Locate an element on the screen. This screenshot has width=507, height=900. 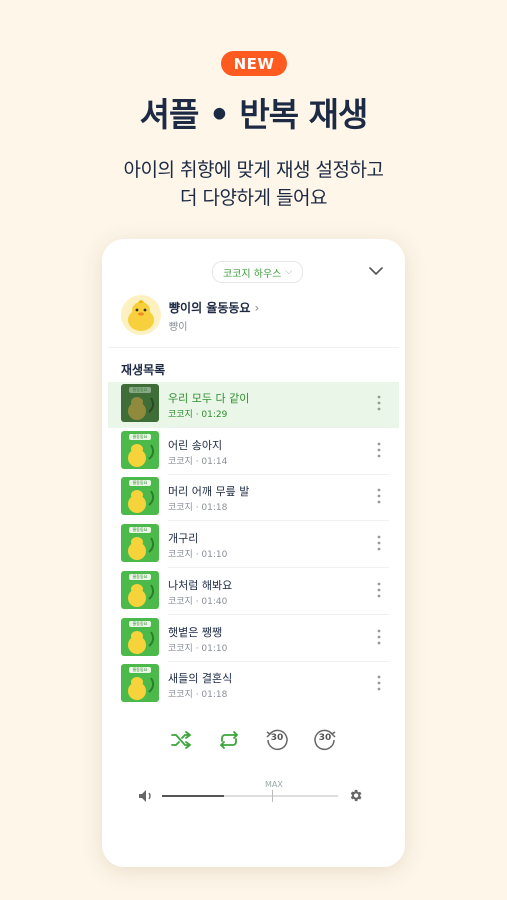
playback-controls: 30 30 is located at coordinates (253, 741).